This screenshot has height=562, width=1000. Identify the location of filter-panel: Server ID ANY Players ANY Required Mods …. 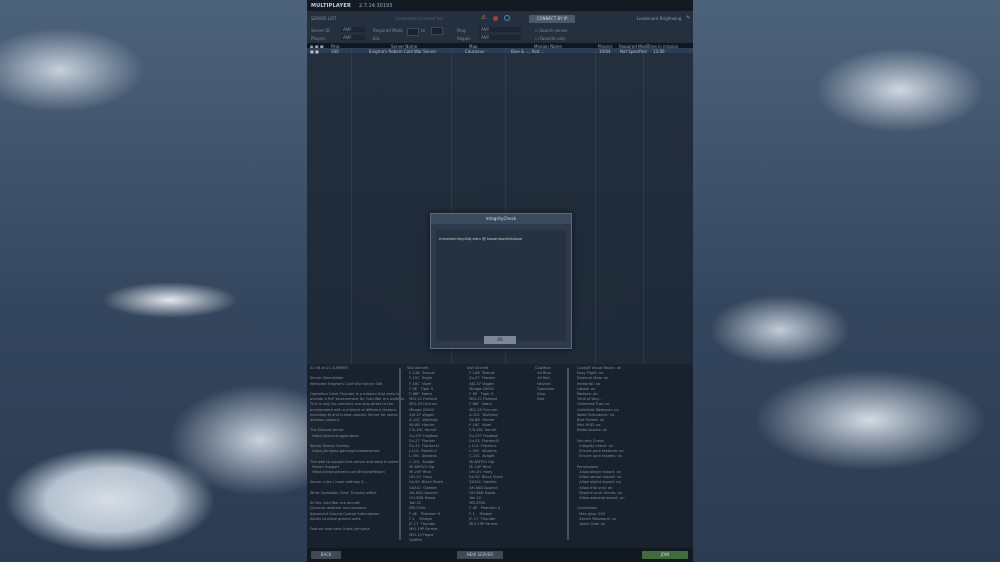
(500, 34).